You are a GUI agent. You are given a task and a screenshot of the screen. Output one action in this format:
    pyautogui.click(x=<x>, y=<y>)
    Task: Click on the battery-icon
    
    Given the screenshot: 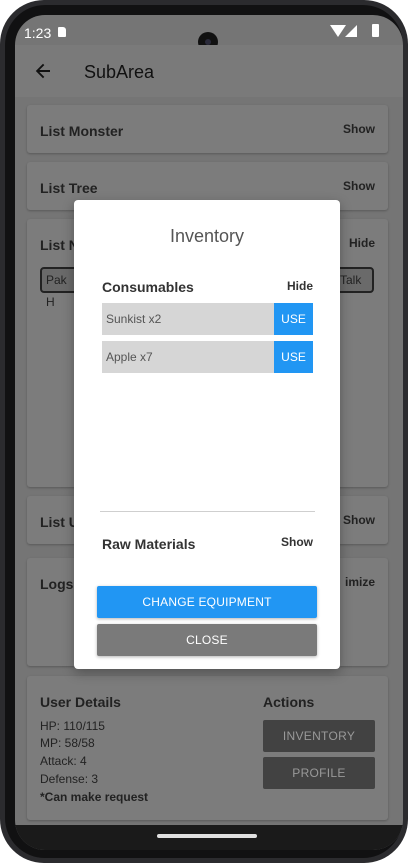 What is the action you would take?
    pyautogui.click(x=375, y=30)
    